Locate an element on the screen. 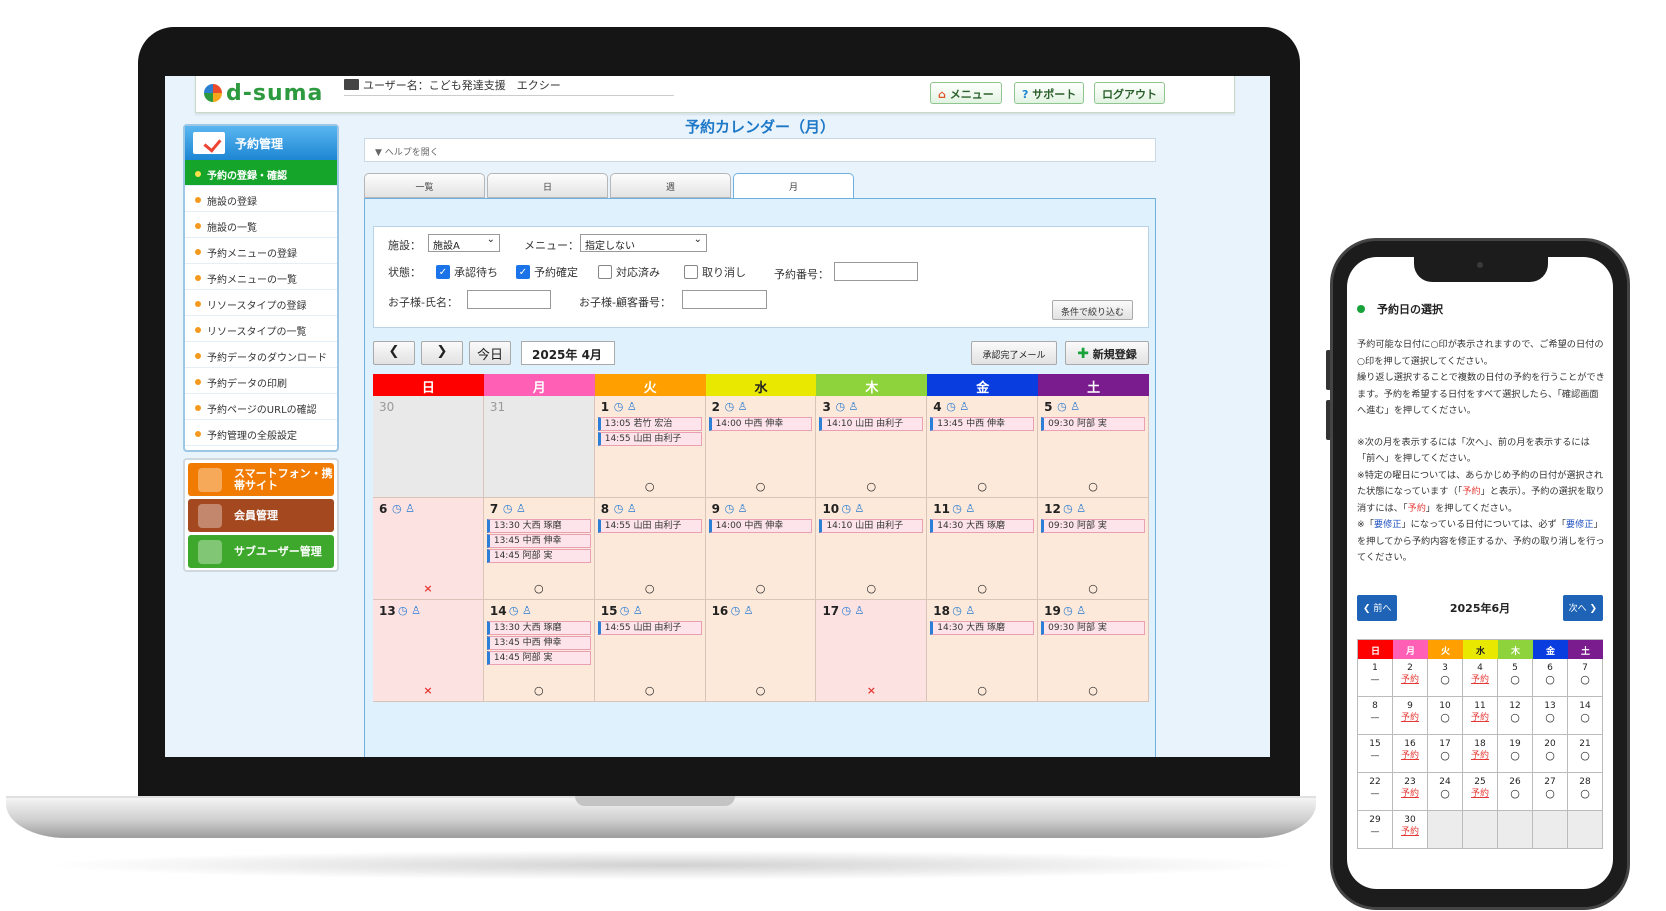  tab-0: 一覧 is located at coordinates (424, 185).